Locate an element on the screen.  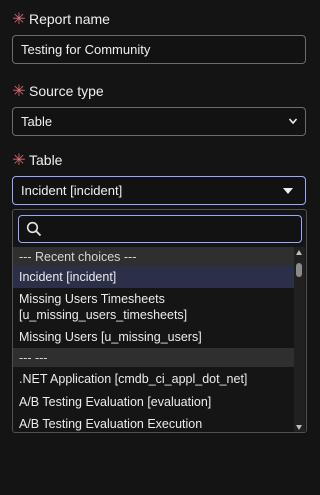
source-type-value: Table is located at coordinates (37, 121).